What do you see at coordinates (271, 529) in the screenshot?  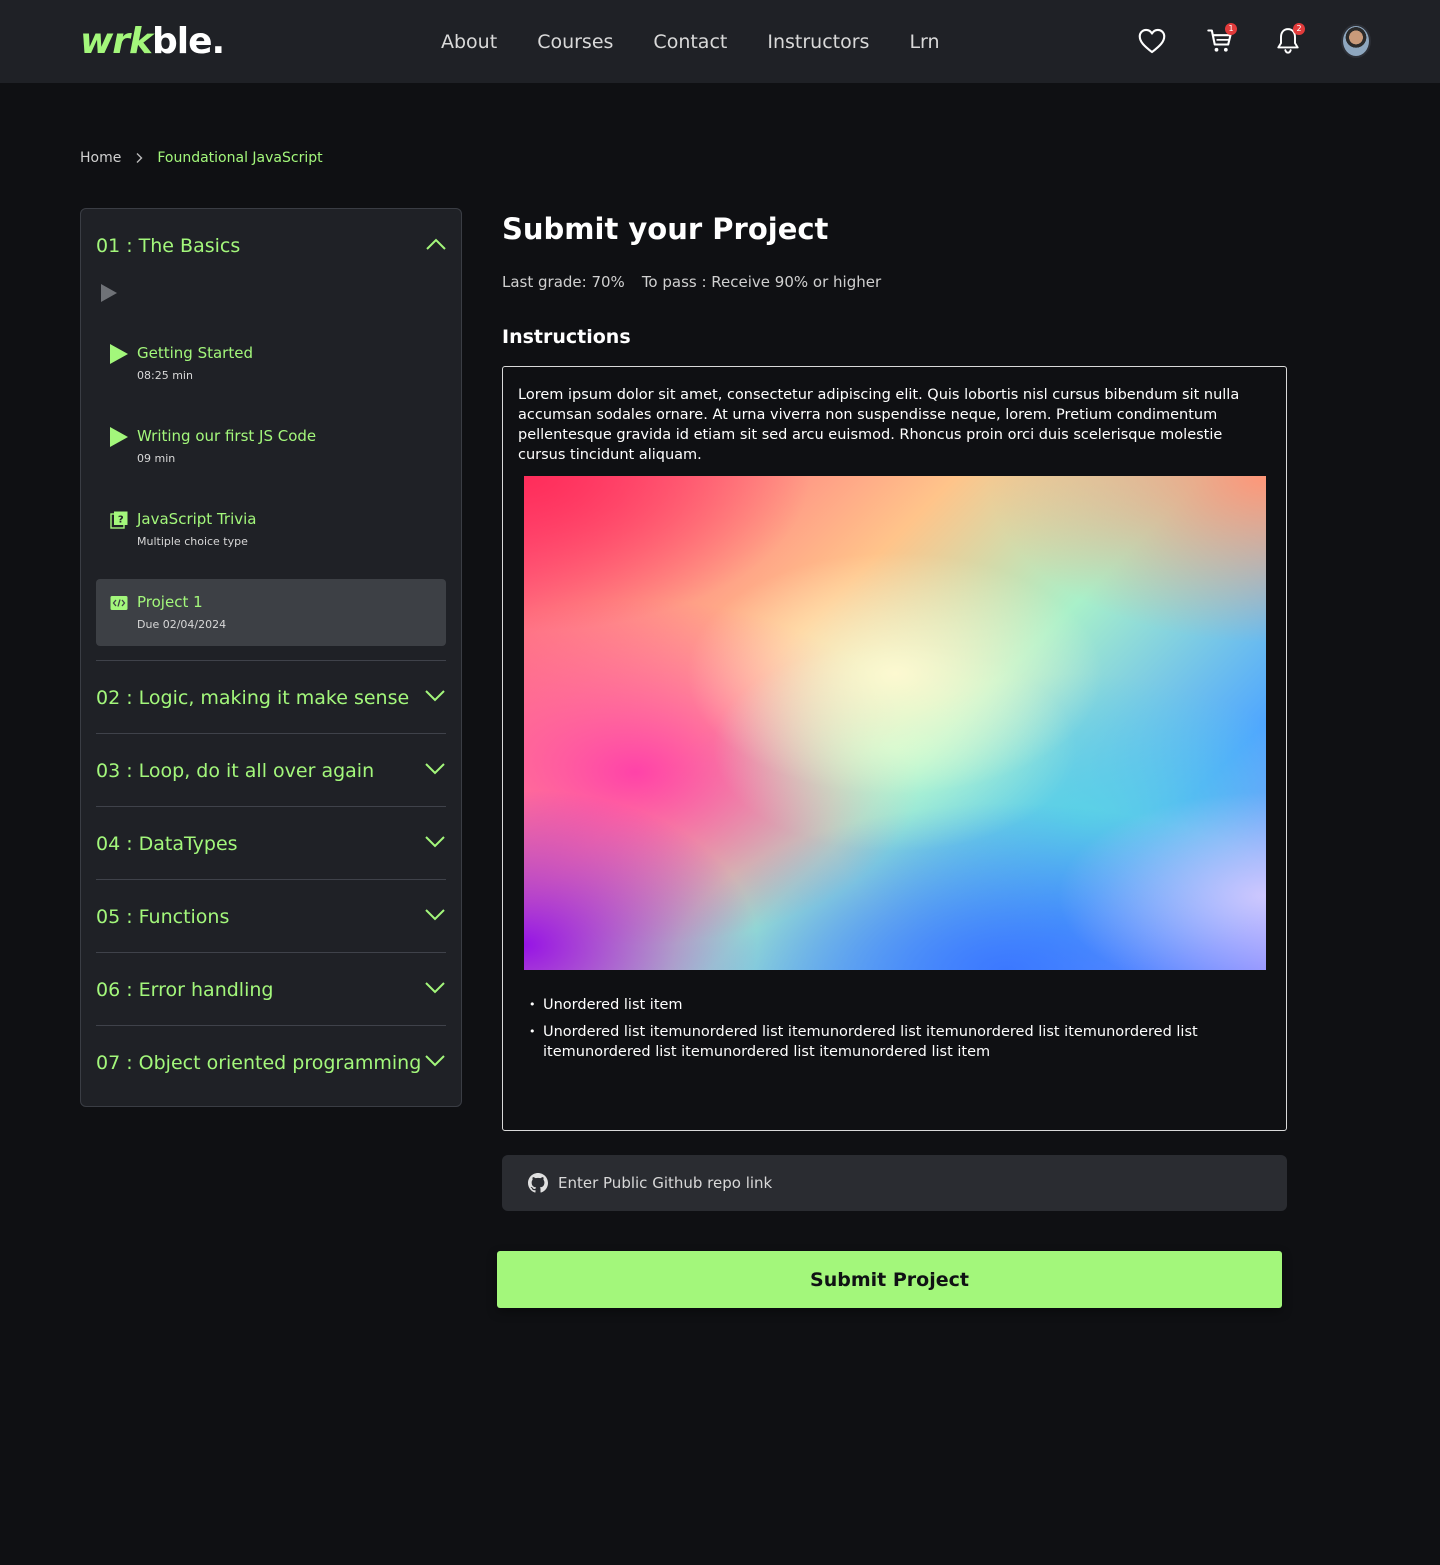 I see `lesson-item: ? JavaScript Trivia Multiple choice type` at bounding box center [271, 529].